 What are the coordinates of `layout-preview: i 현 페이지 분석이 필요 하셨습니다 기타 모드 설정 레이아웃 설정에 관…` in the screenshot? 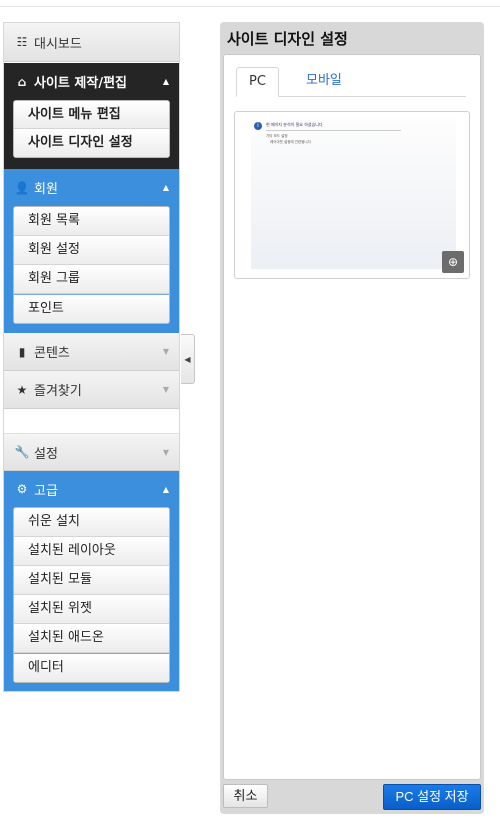 It's located at (352, 195).